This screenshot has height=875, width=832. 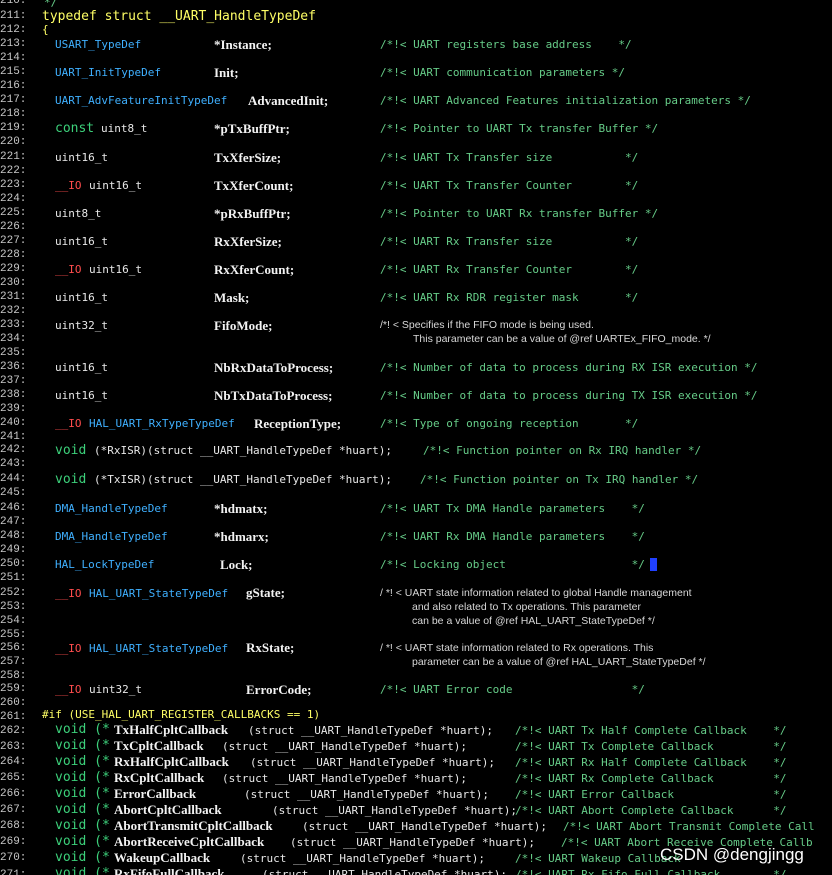 What do you see at coordinates (13, 842) in the screenshot?
I see `line-number: 269:` at bounding box center [13, 842].